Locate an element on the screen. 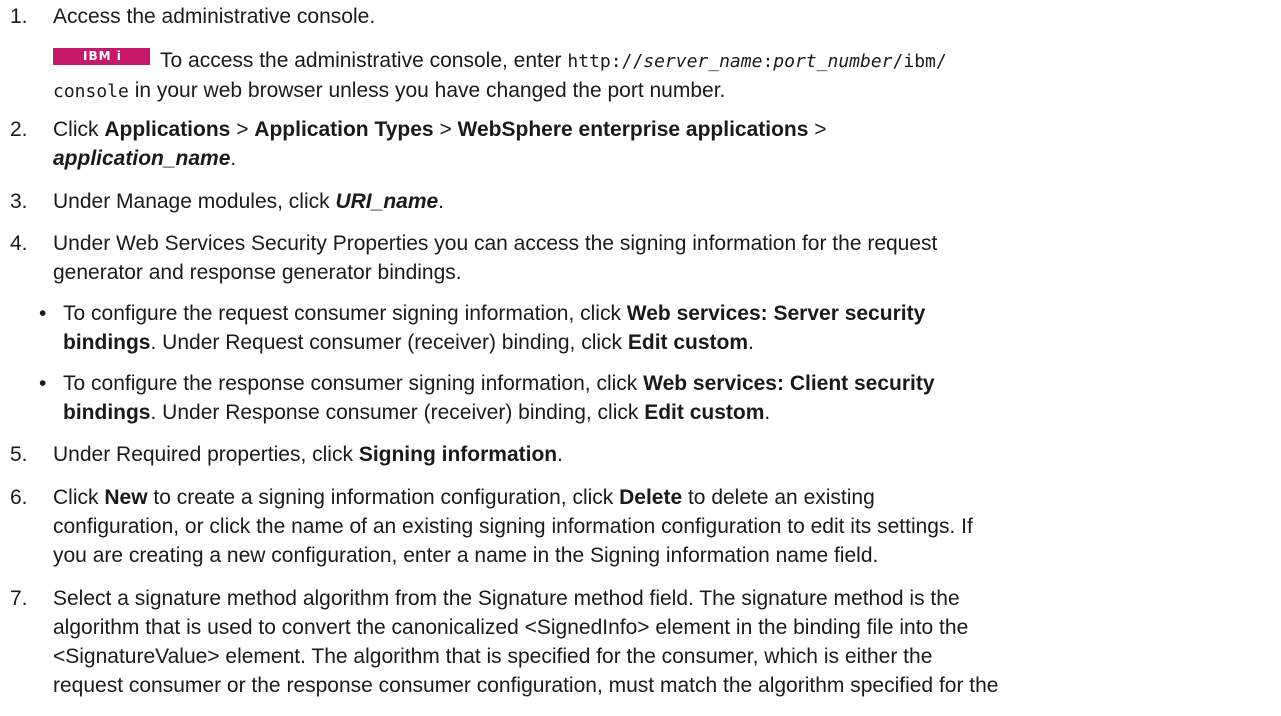  step-number: 3. is located at coordinates (19, 201).